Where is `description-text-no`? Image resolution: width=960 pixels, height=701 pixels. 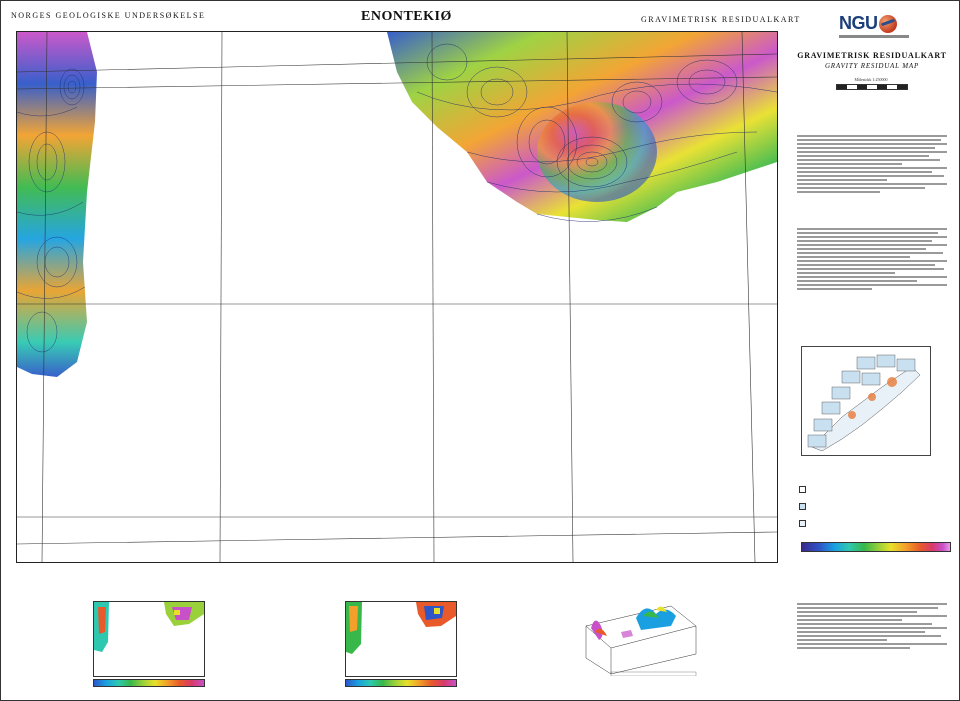
description-text-no is located at coordinates (872, 164).